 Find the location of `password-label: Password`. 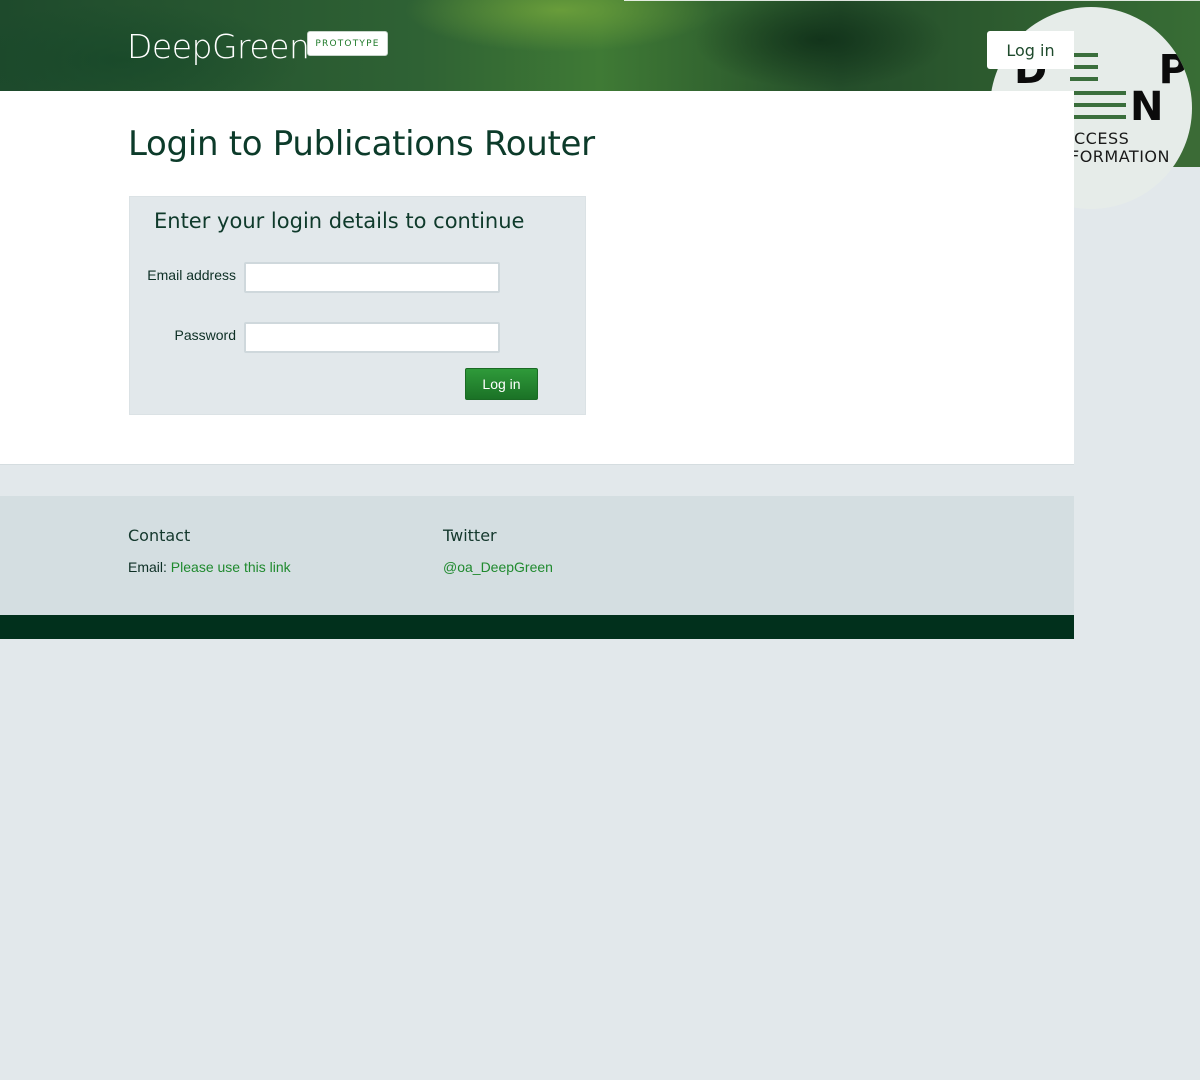

password-label: Password is located at coordinates (205, 335).